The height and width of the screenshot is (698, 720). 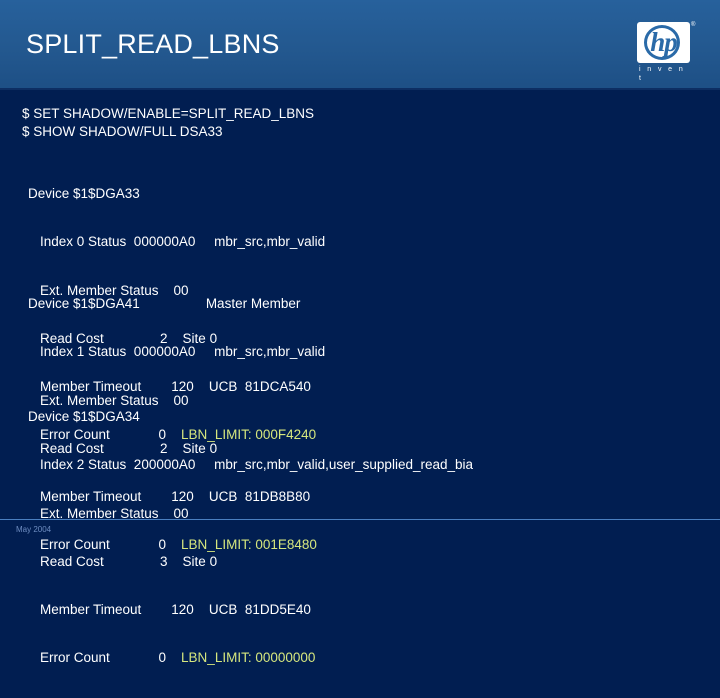 I want to click on hp-logo: hp ® i n v e n t, so click(x=666, y=52).